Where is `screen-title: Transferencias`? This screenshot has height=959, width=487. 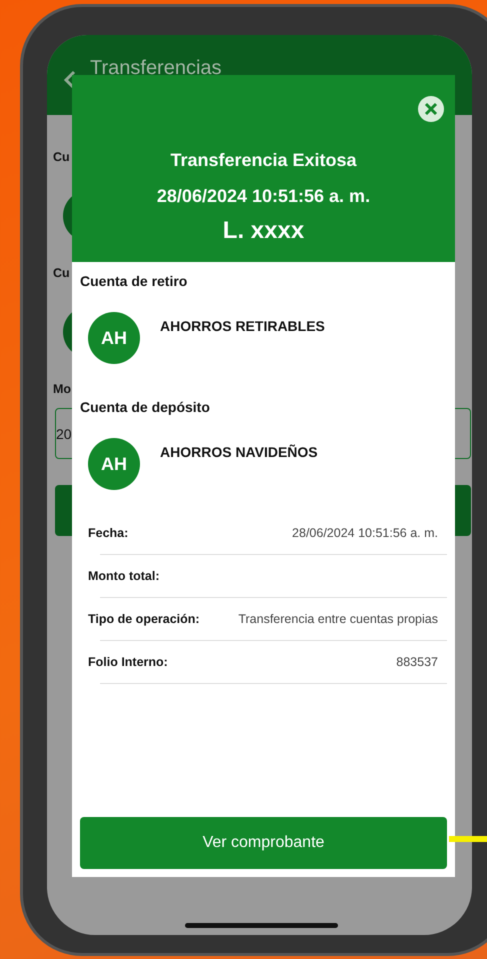
screen-title: Transferencias is located at coordinates (156, 68).